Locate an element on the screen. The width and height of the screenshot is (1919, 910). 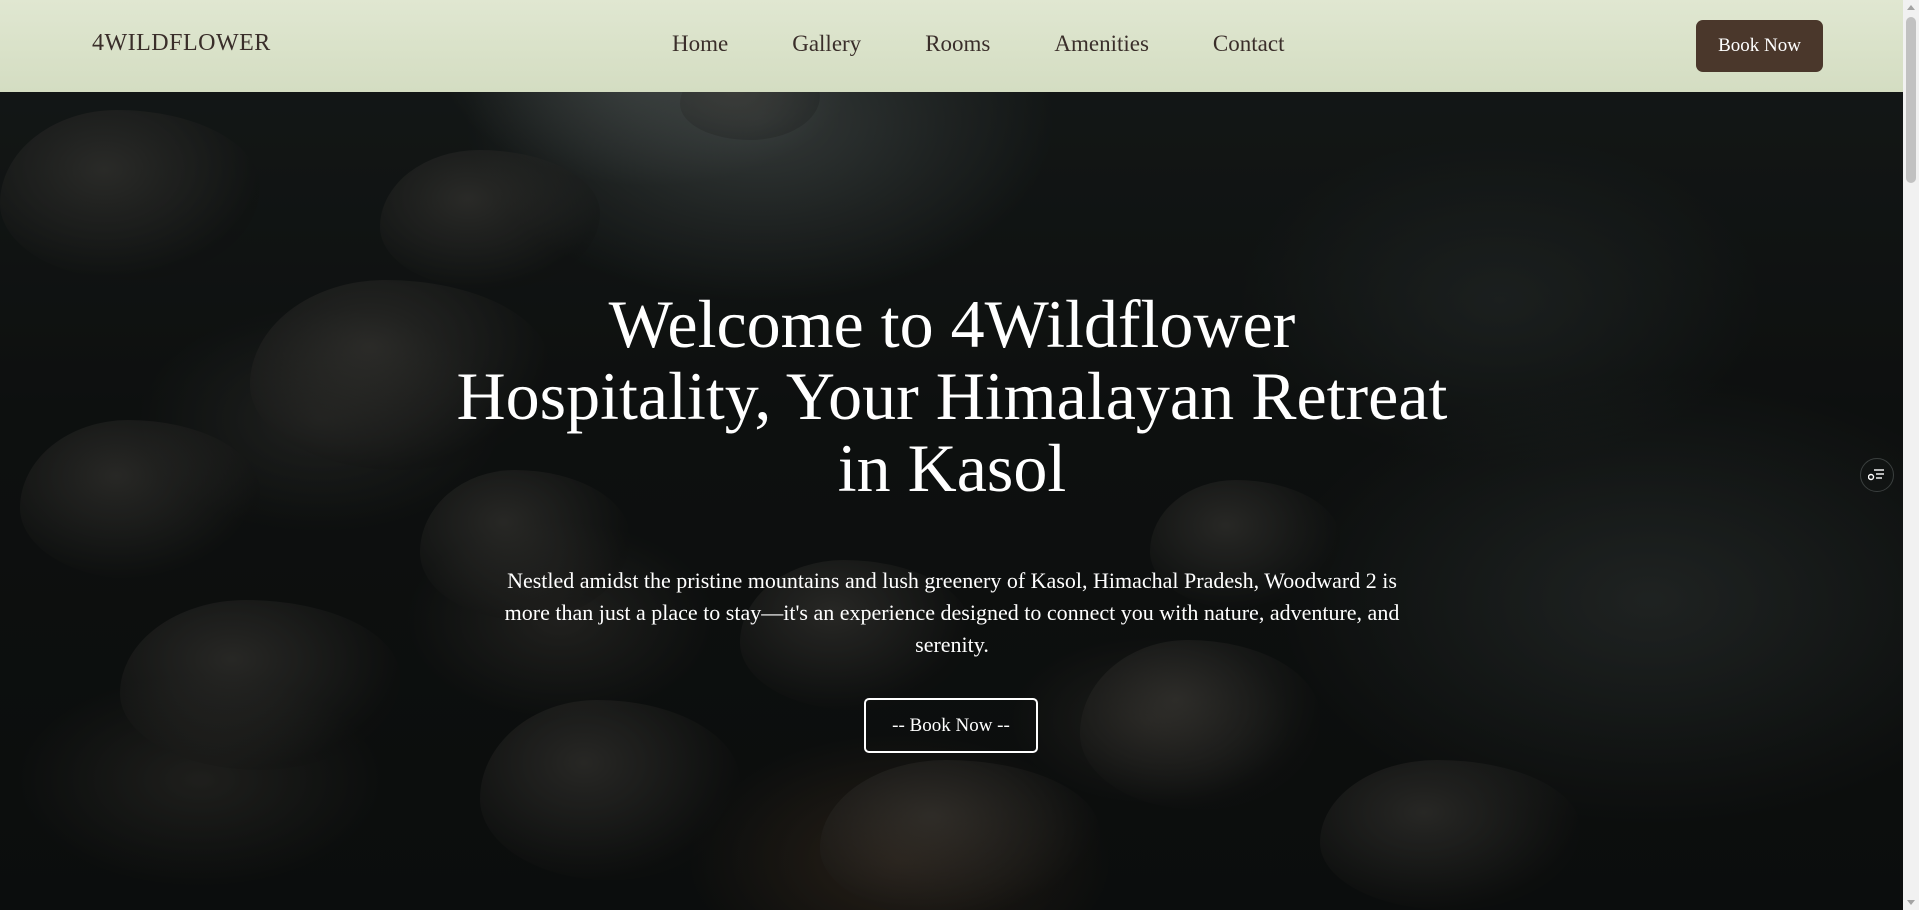
nav-link-contact: Contact is located at coordinates (1249, 44).